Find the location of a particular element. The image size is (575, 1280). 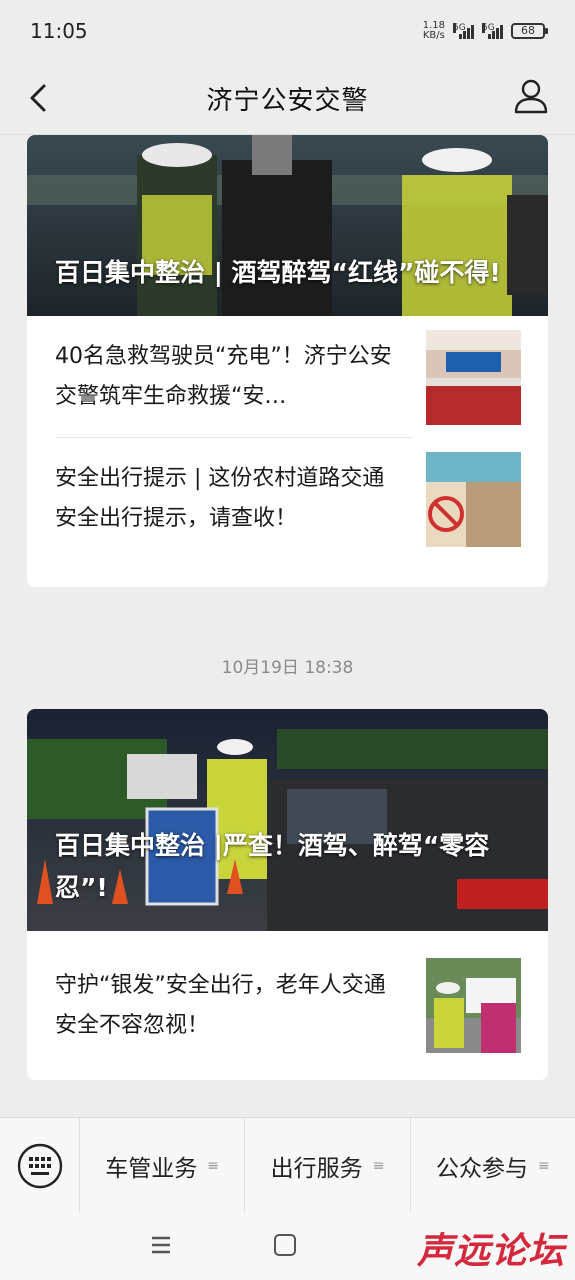

person-icon is located at coordinates (531, 96).